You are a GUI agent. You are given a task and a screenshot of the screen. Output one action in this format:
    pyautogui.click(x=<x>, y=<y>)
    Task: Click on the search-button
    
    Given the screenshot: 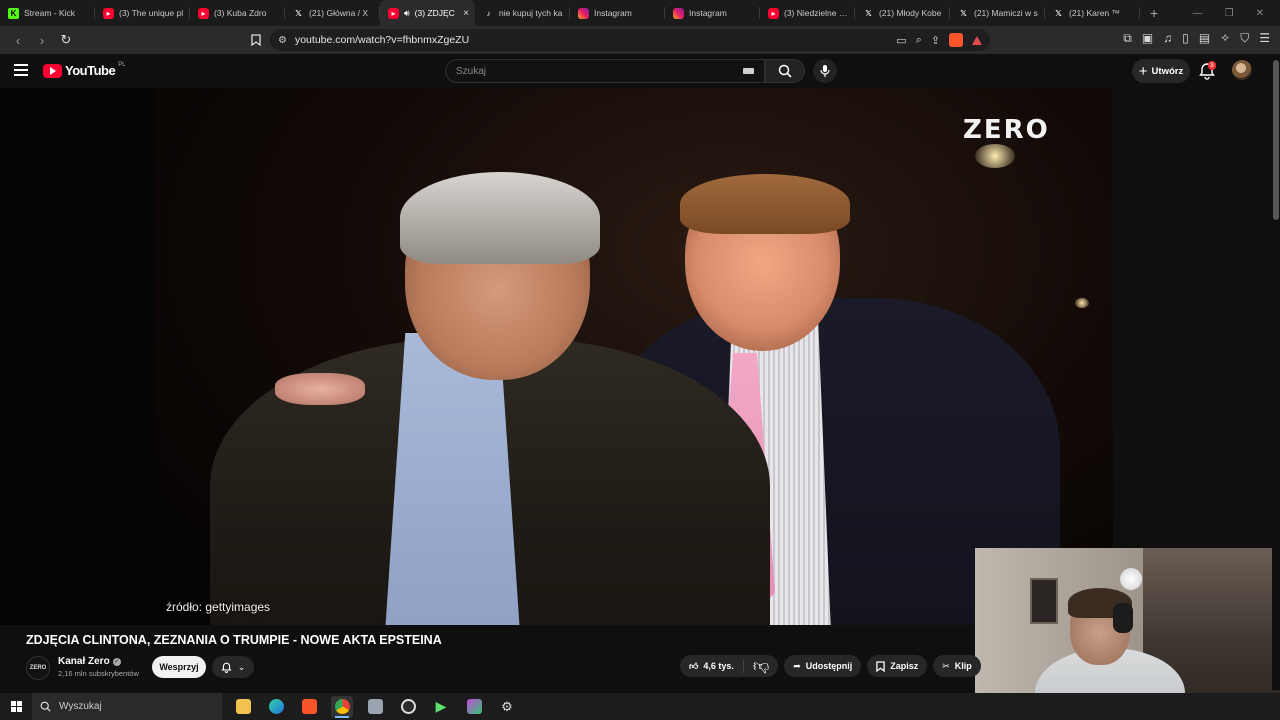 What is the action you would take?
    pyautogui.click(x=785, y=71)
    